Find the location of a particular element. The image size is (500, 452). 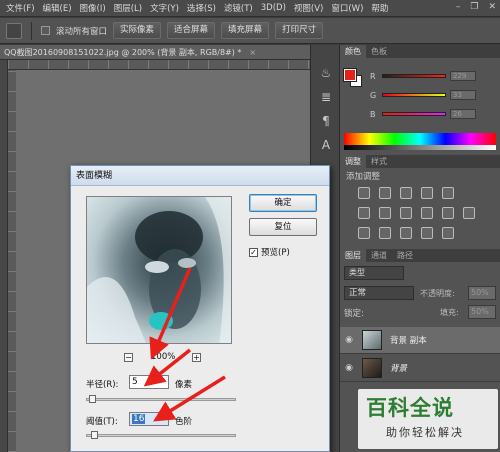

reset-button: 复位 is located at coordinates (283, 227).